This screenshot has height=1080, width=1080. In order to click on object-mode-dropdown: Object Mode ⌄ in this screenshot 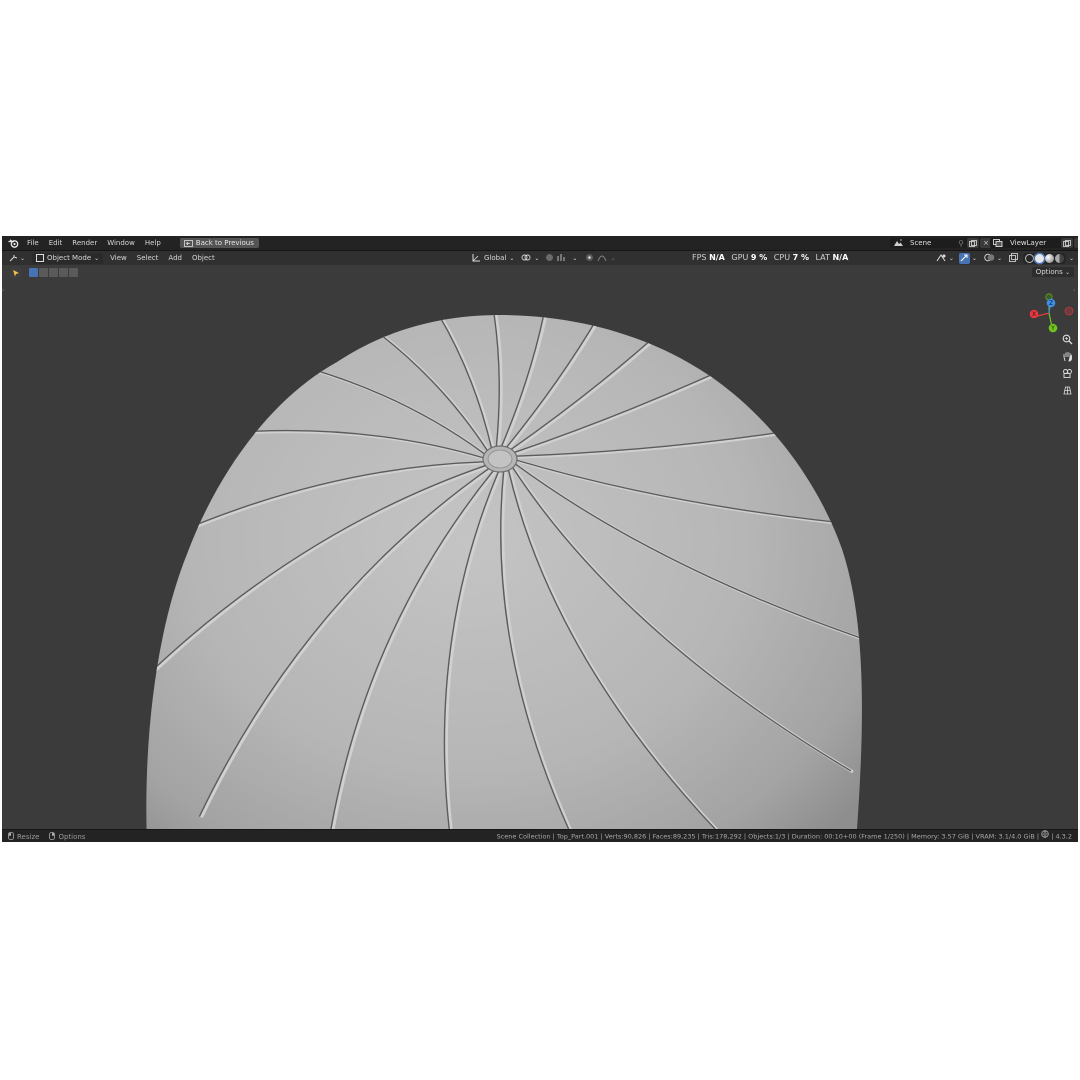, I will do `click(68, 258)`.